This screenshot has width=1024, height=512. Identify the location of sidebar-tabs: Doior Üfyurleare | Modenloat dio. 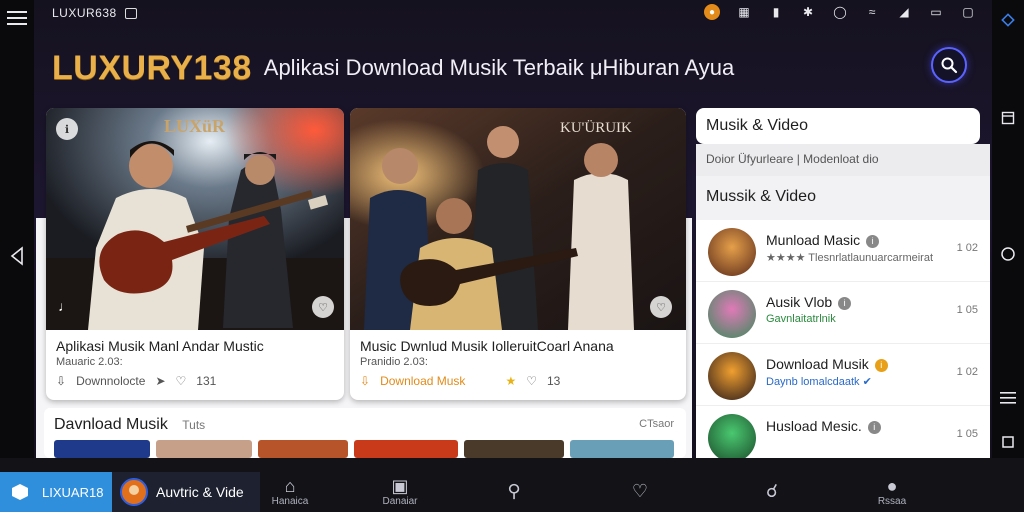
(843, 160).